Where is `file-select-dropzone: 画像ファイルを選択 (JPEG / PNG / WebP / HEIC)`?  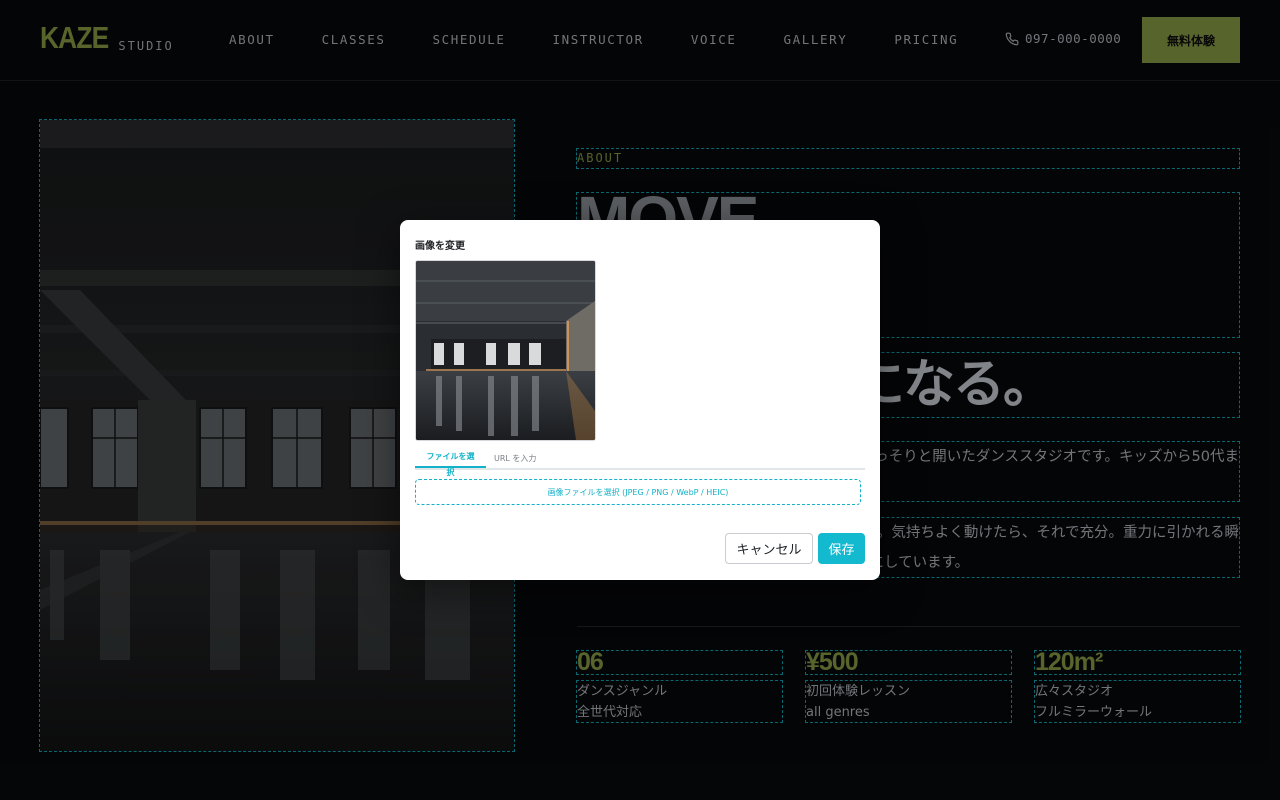
file-select-dropzone: 画像ファイルを選択 (JPEG / PNG / WebP / HEIC) is located at coordinates (638, 492).